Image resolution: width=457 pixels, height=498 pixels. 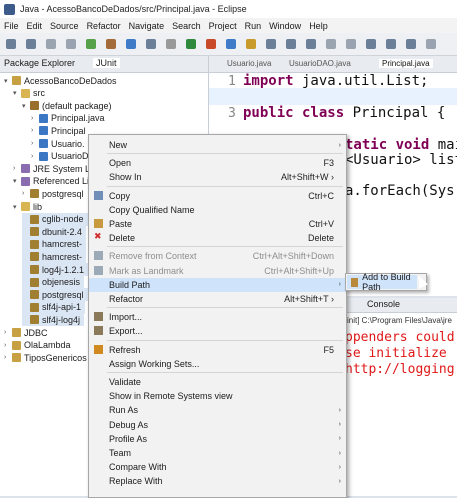 I want to click on tab-package-explorer: Package Explorer, so click(x=39, y=63).